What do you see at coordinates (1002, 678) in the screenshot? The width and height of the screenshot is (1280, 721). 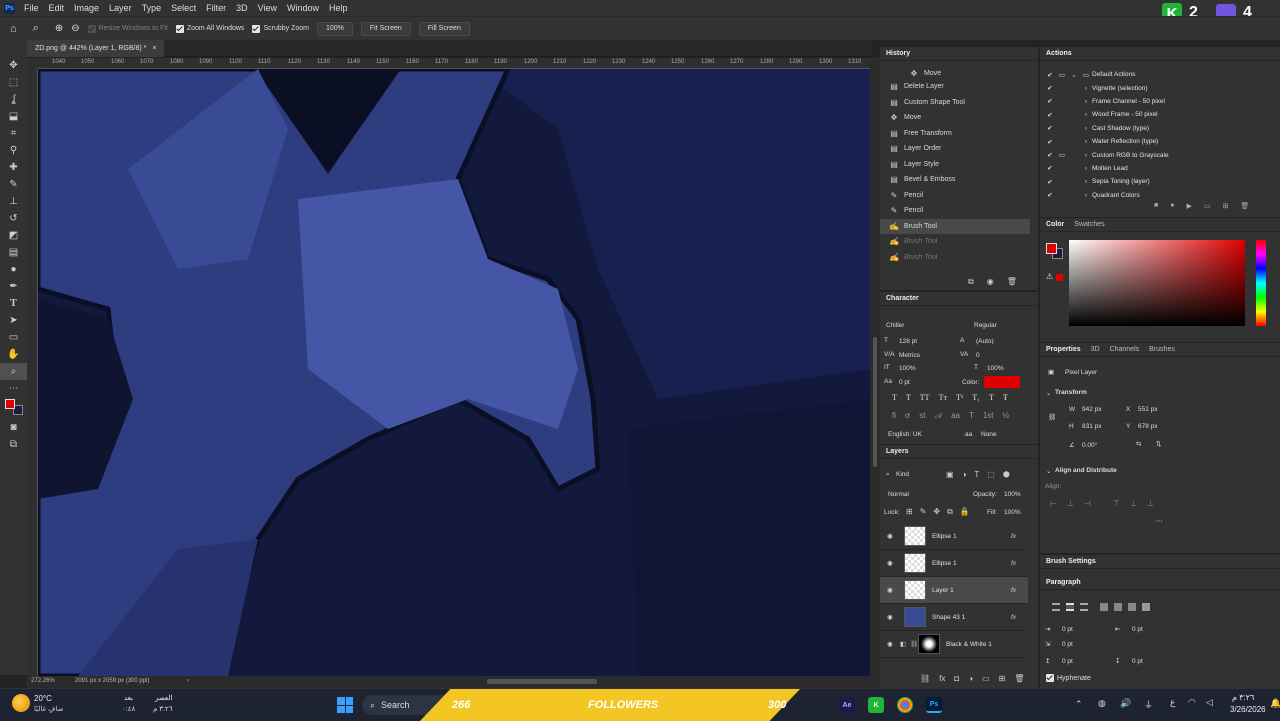 I see `new-layer-icon: ⊞` at bounding box center [1002, 678].